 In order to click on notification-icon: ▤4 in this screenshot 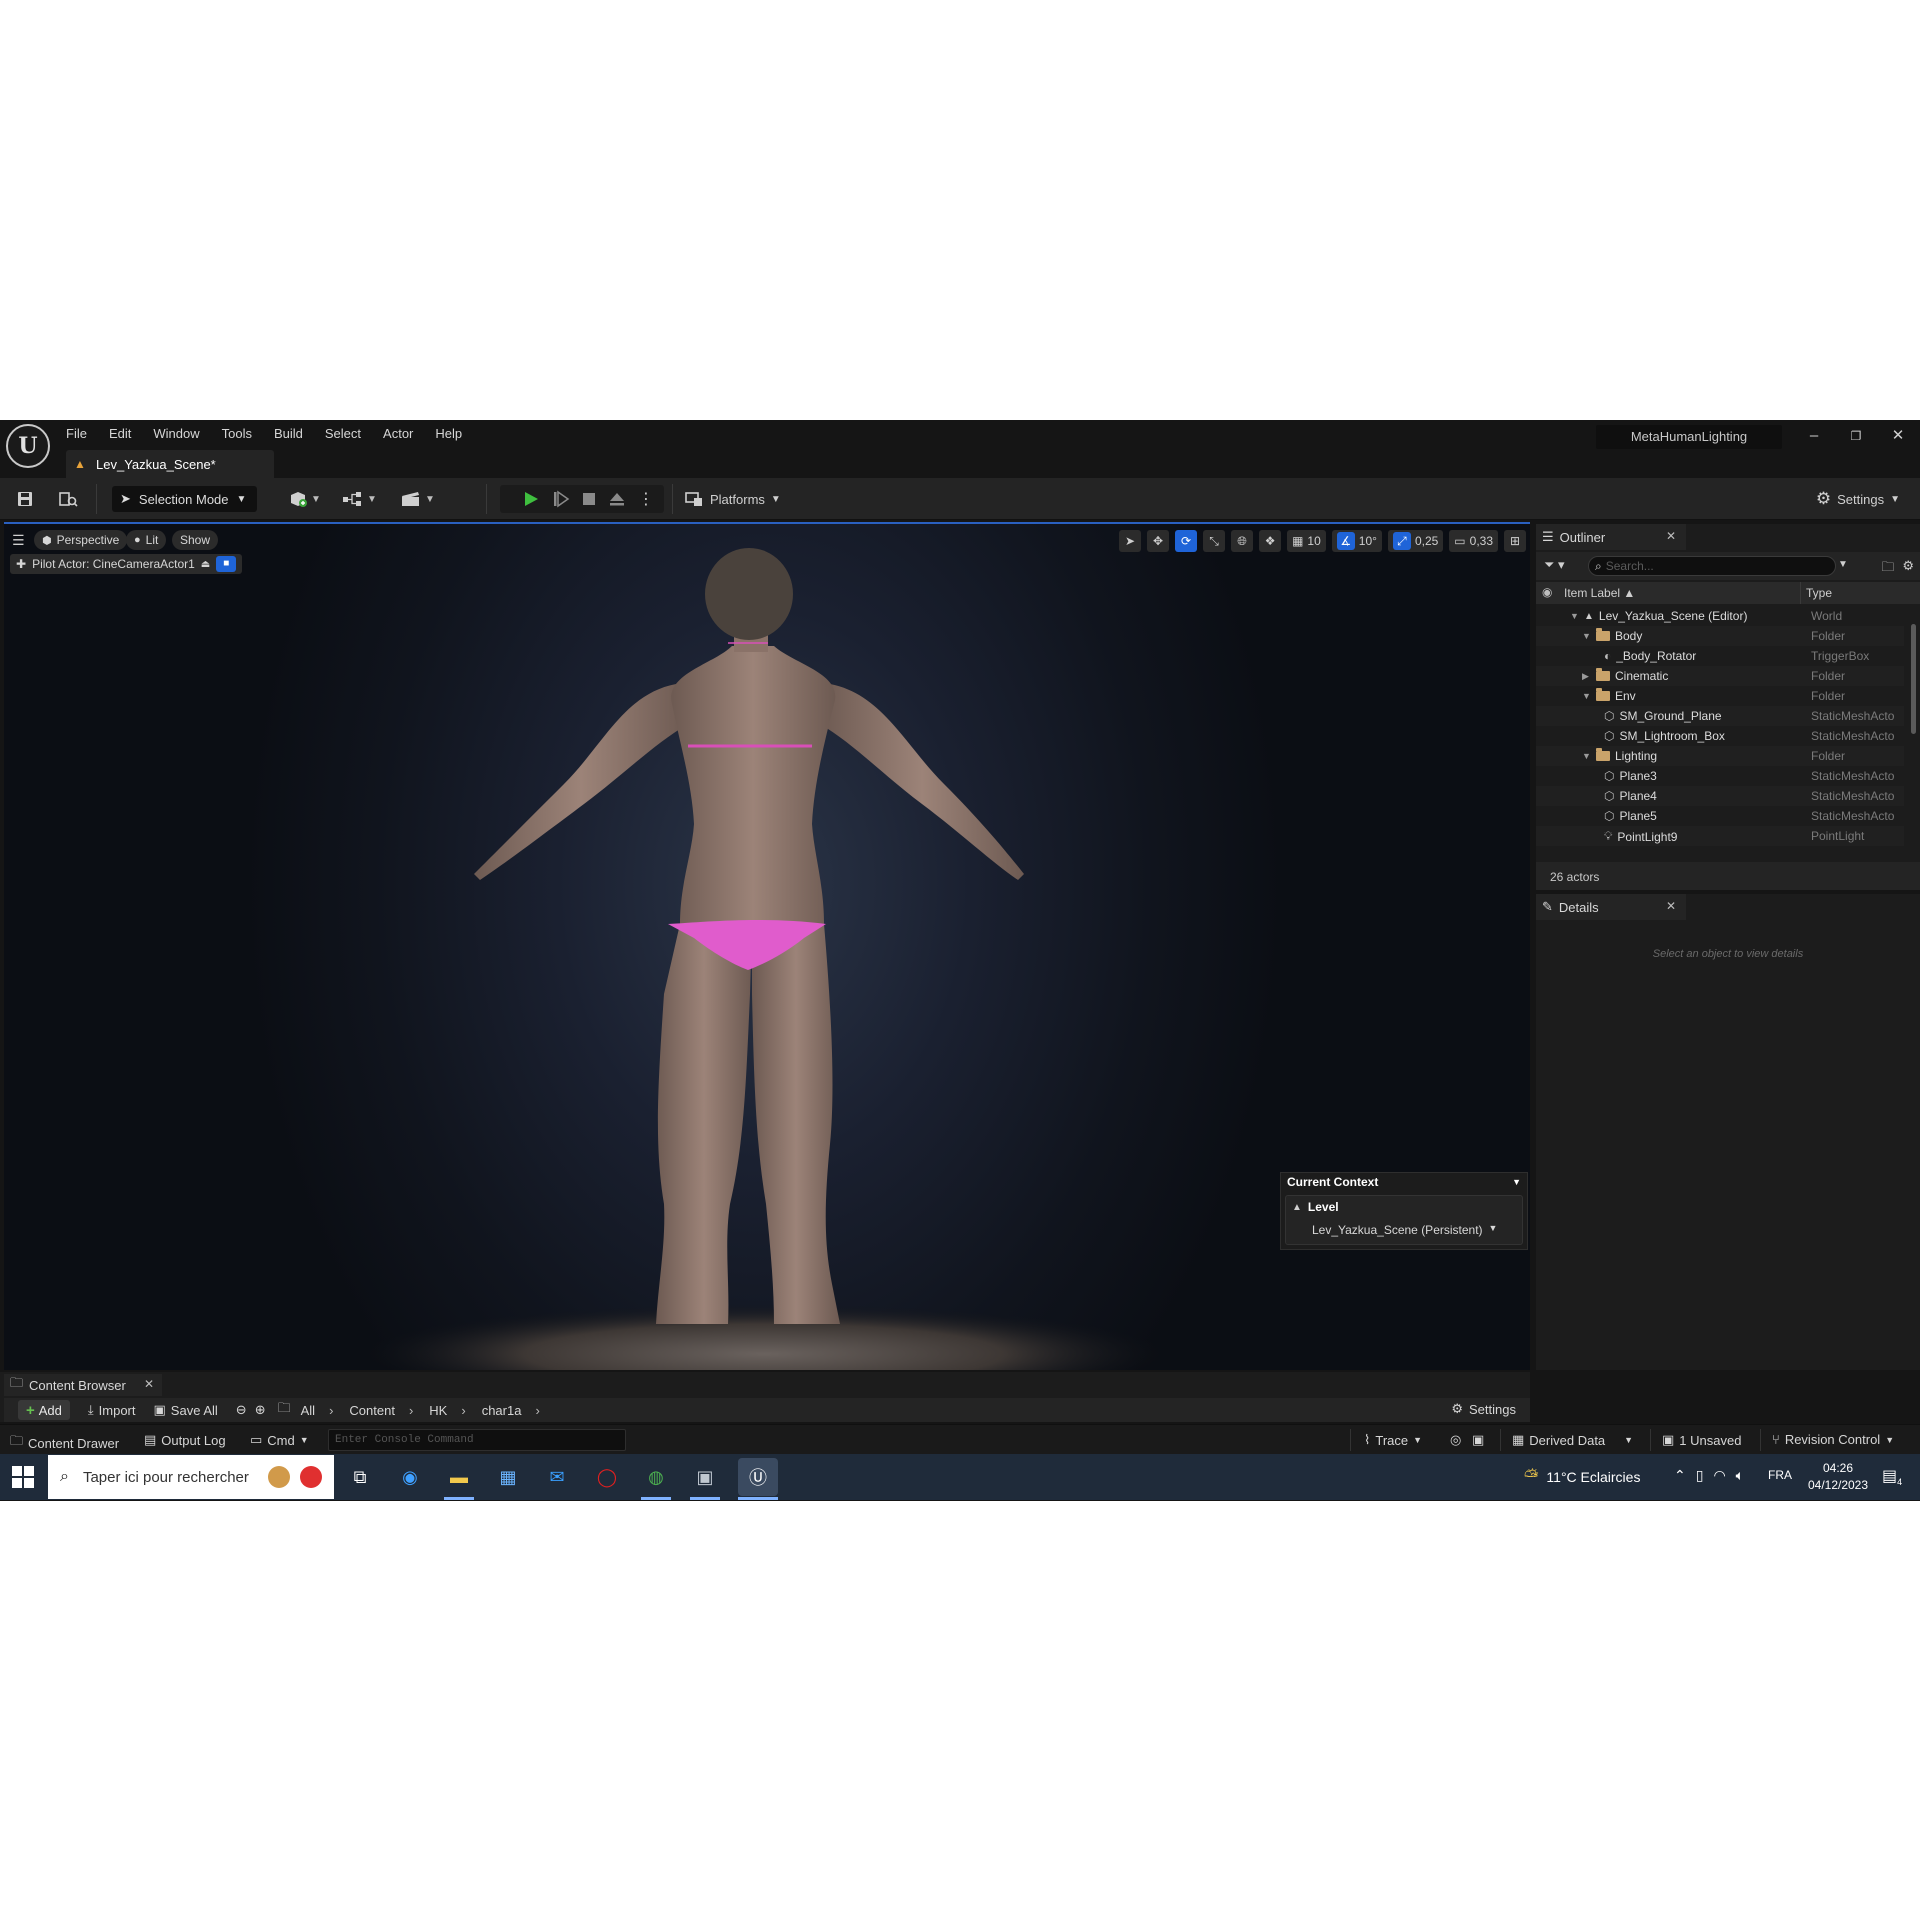, I will do `click(1892, 1476)`.